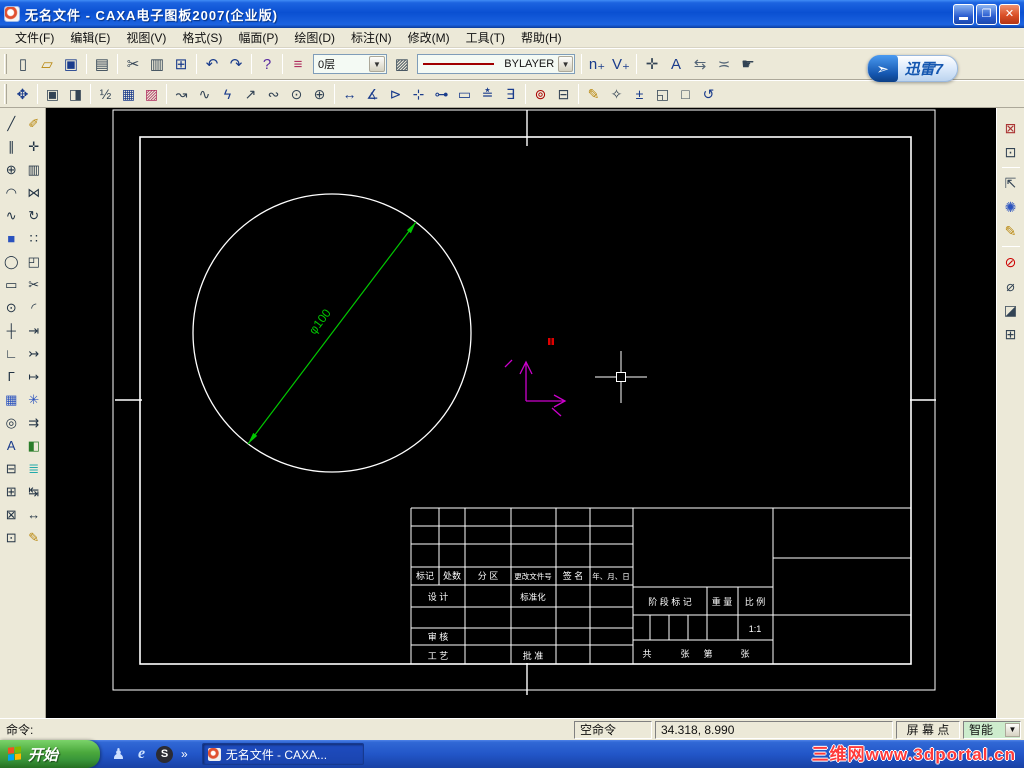 The height and width of the screenshot is (768, 1024). Describe the element at coordinates (540, 94) in the screenshot. I see `query-zoom-icon: ⊚` at that location.